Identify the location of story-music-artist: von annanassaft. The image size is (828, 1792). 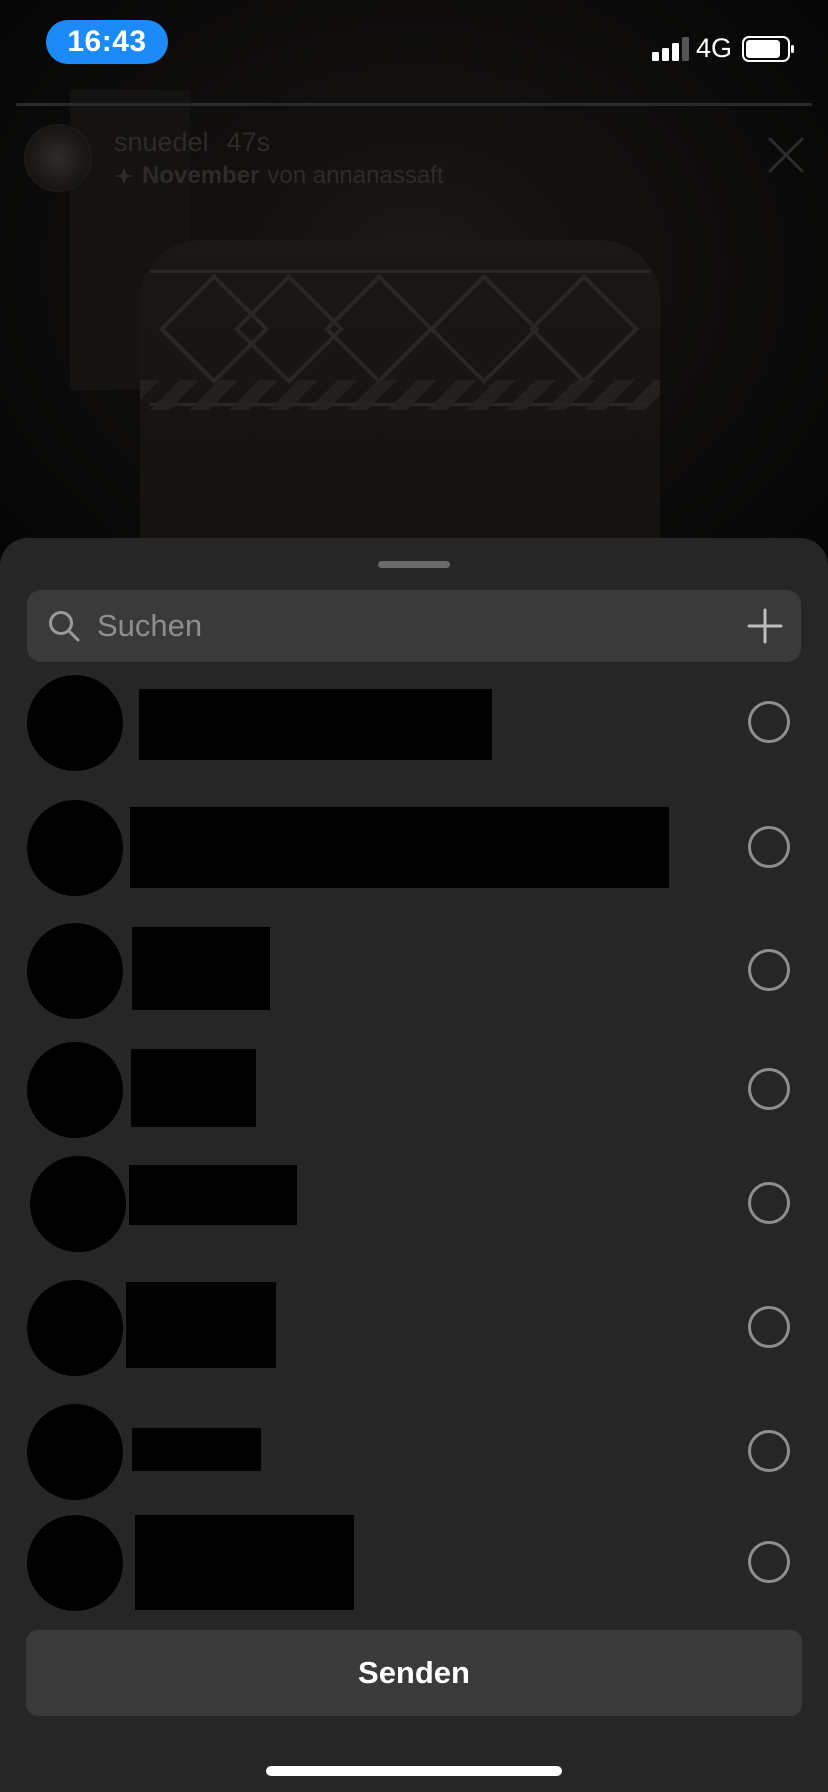
(355, 175).